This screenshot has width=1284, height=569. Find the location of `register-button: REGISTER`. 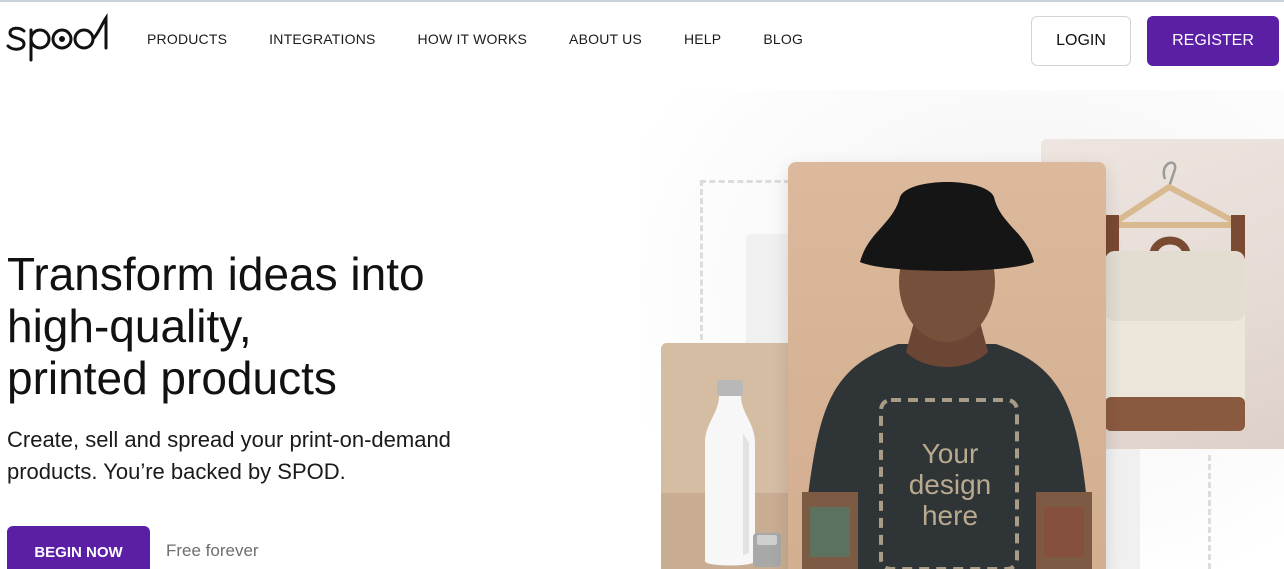

register-button: REGISTER is located at coordinates (1213, 41).